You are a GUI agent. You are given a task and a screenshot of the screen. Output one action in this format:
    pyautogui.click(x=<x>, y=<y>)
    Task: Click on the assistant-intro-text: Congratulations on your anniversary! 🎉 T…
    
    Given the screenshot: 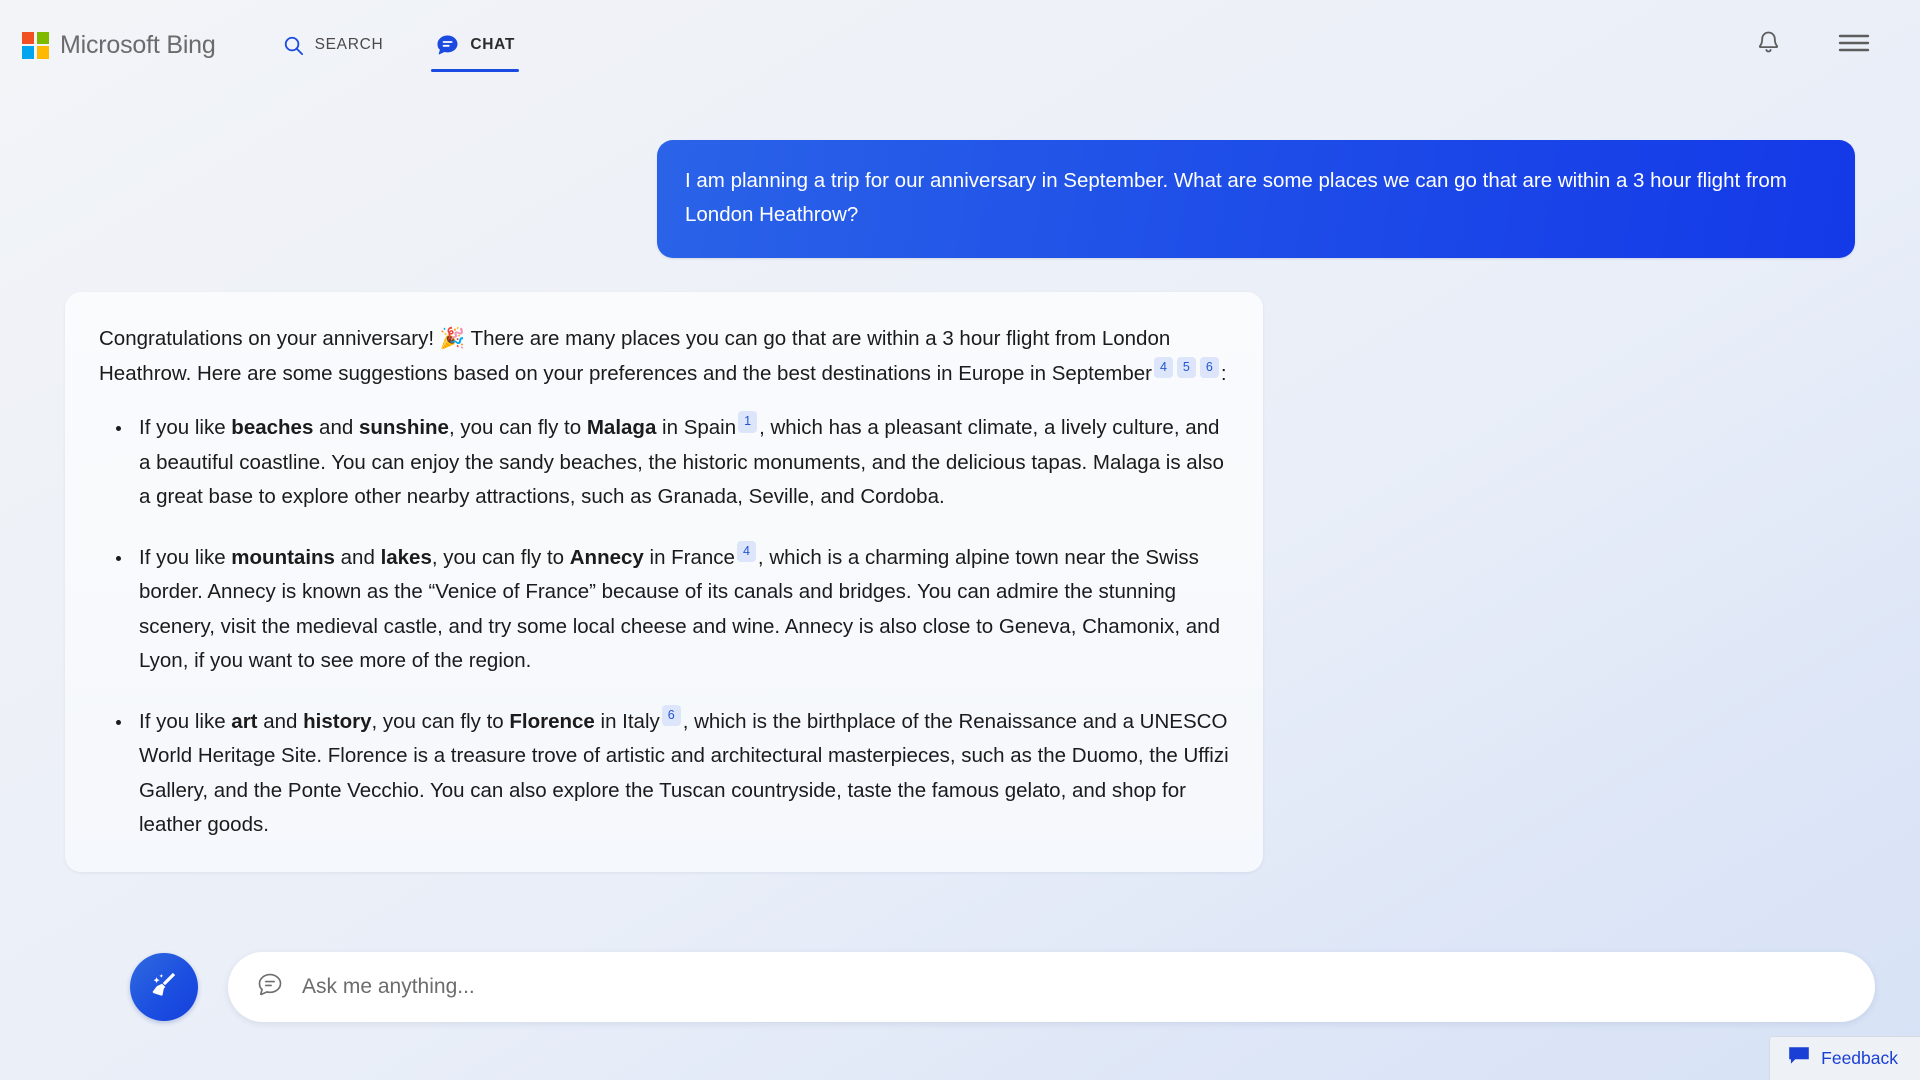 What is the action you would take?
    pyautogui.click(x=635, y=356)
    